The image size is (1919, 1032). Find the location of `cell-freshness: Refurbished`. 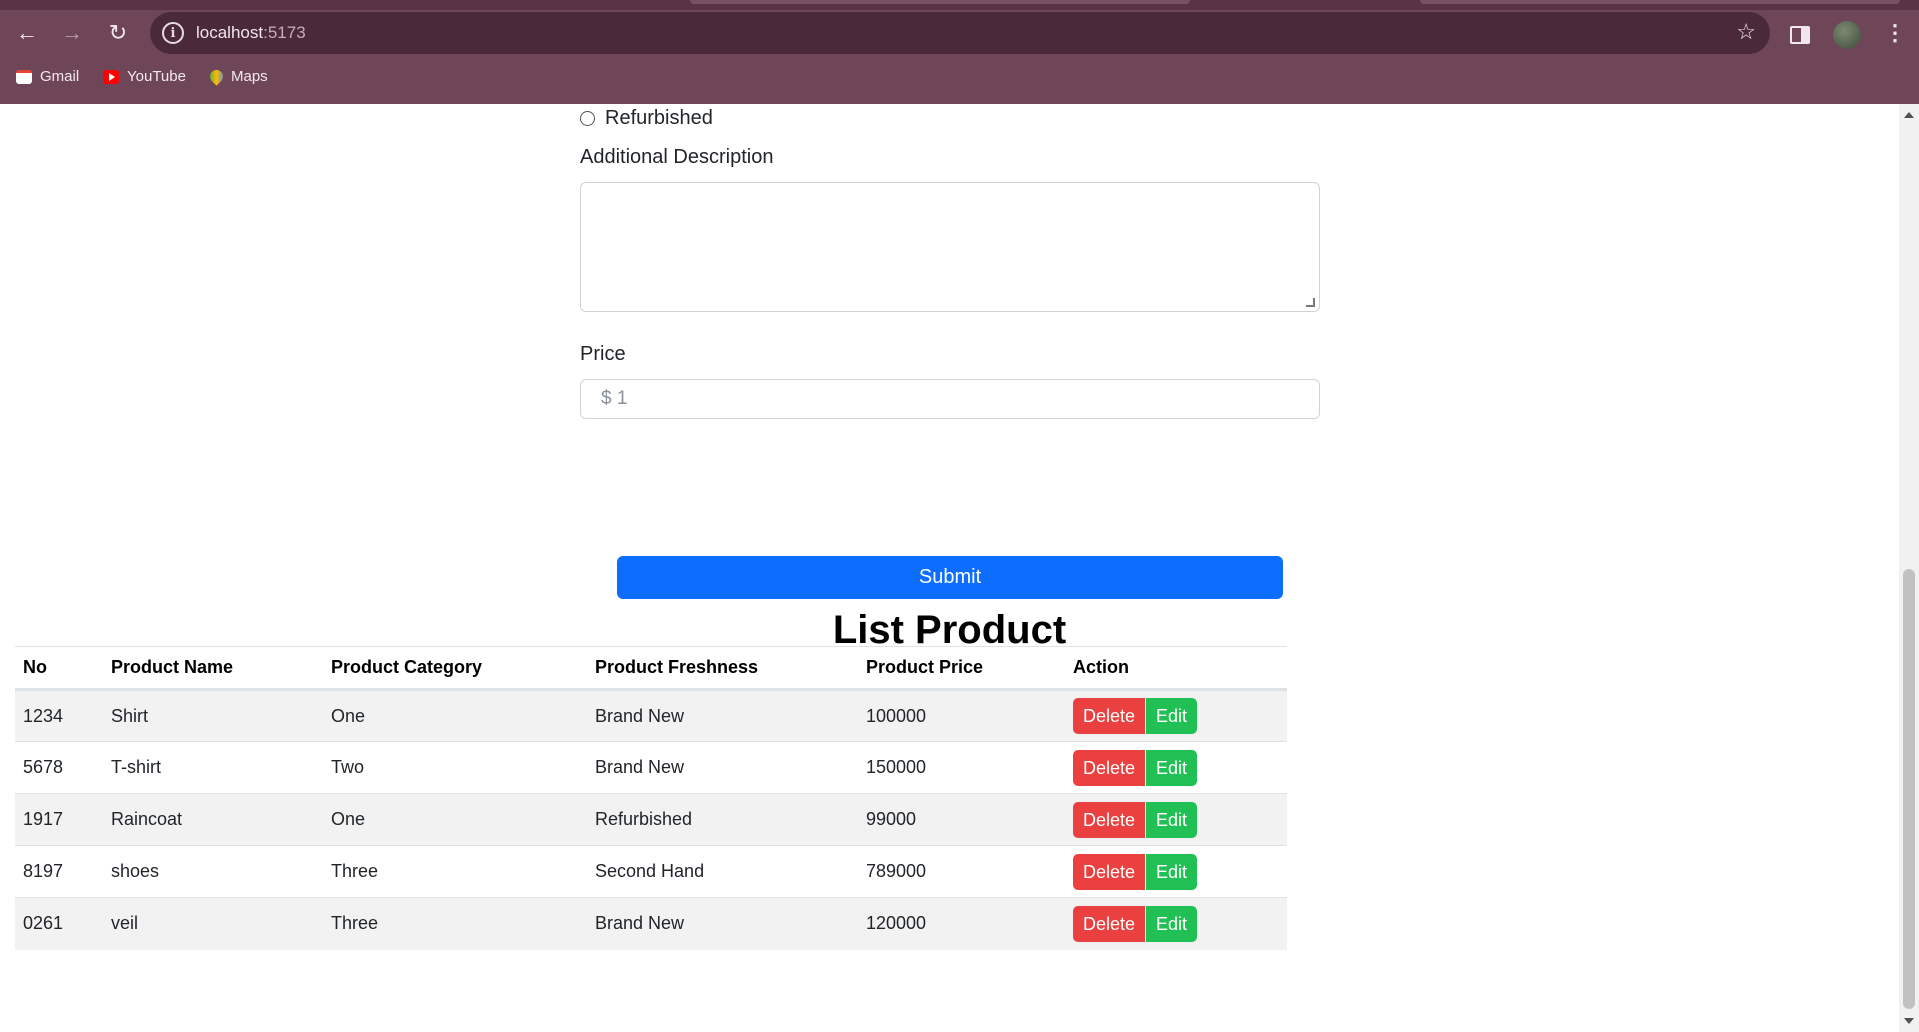

cell-freshness: Refurbished is located at coordinates (722, 819).